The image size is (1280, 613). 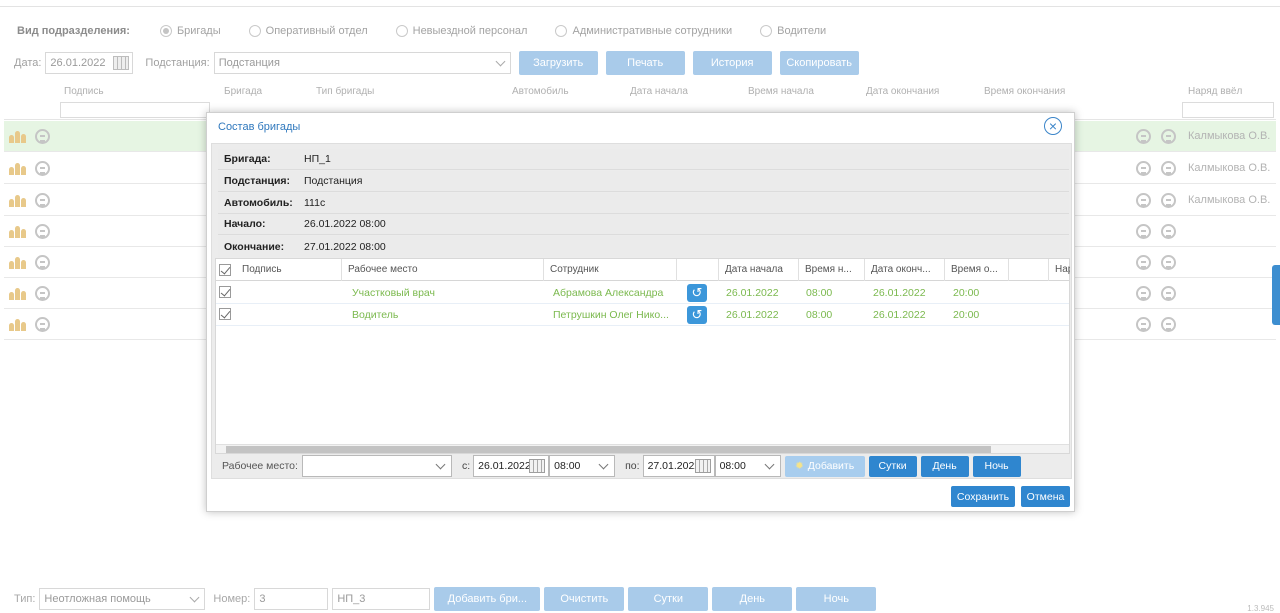 What do you see at coordinates (824, 466) in the screenshot?
I see `add-button: ✹ Добавить` at bounding box center [824, 466].